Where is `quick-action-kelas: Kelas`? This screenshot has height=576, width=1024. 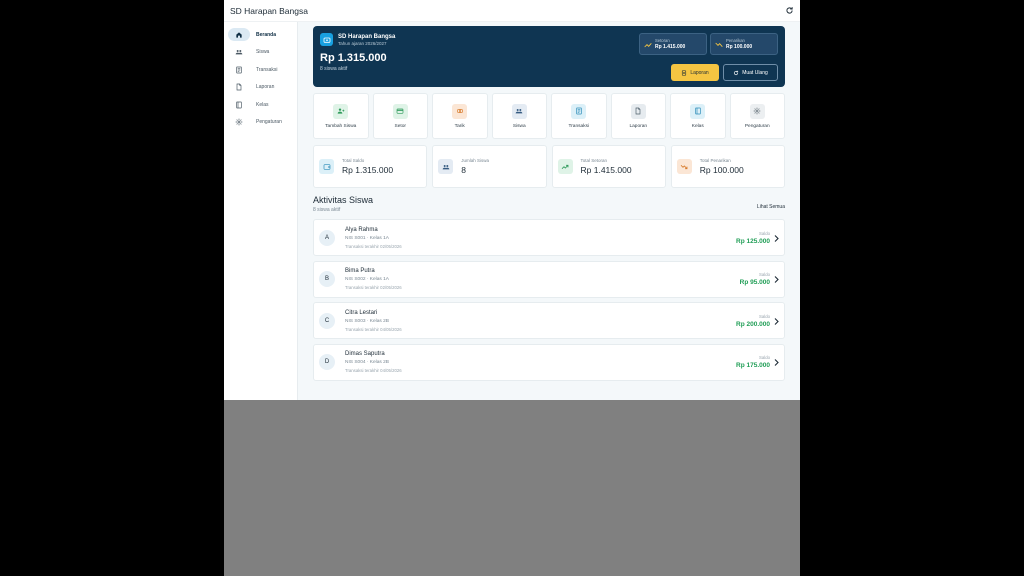 quick-action-kelas: Kelas is located at coordinates (698, 116).